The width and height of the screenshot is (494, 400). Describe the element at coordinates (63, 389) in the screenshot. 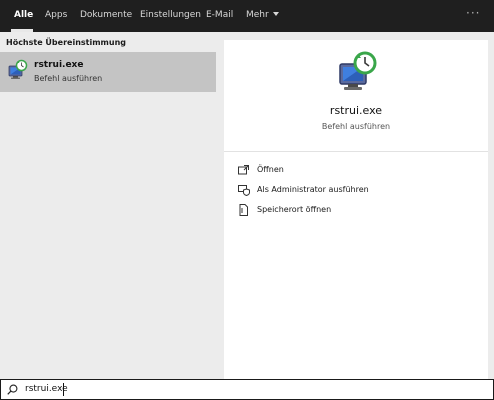

I see `text-cursor` at that location.